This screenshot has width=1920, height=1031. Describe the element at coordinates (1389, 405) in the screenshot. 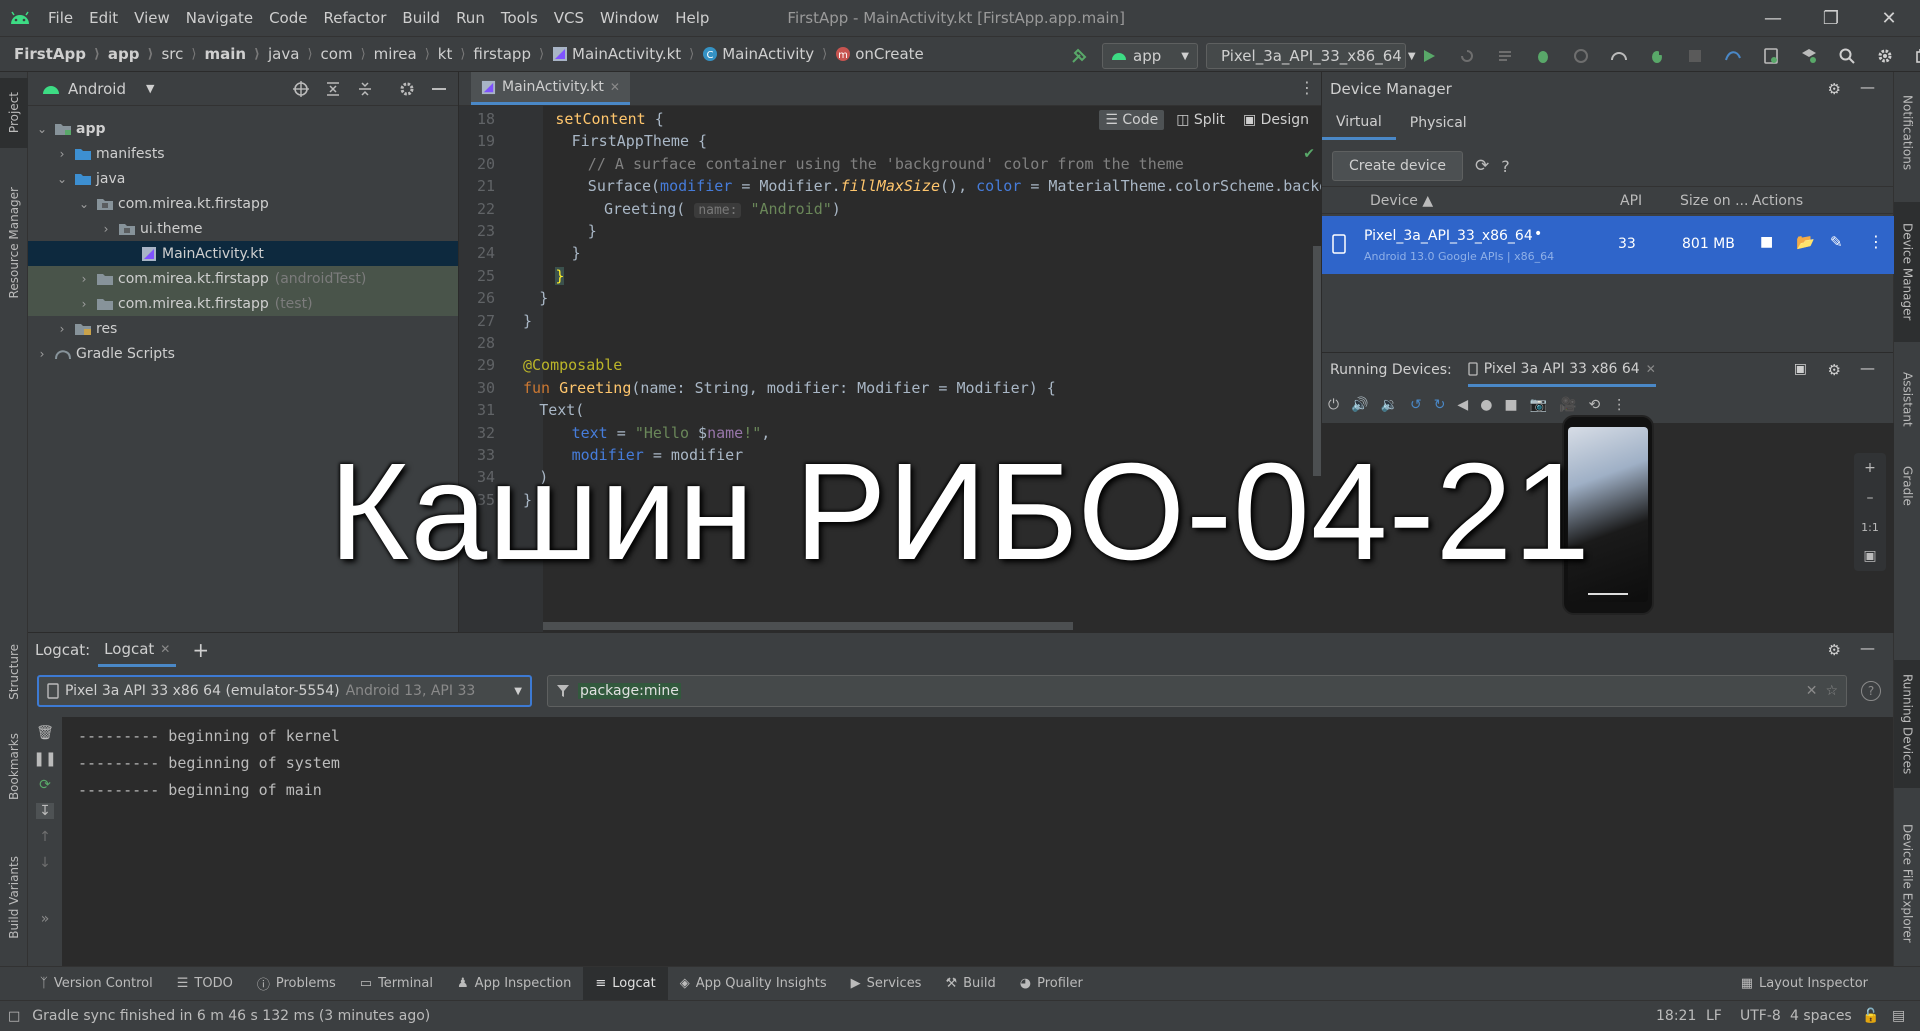

I see `volume-down-icon: 🔉` at that location.